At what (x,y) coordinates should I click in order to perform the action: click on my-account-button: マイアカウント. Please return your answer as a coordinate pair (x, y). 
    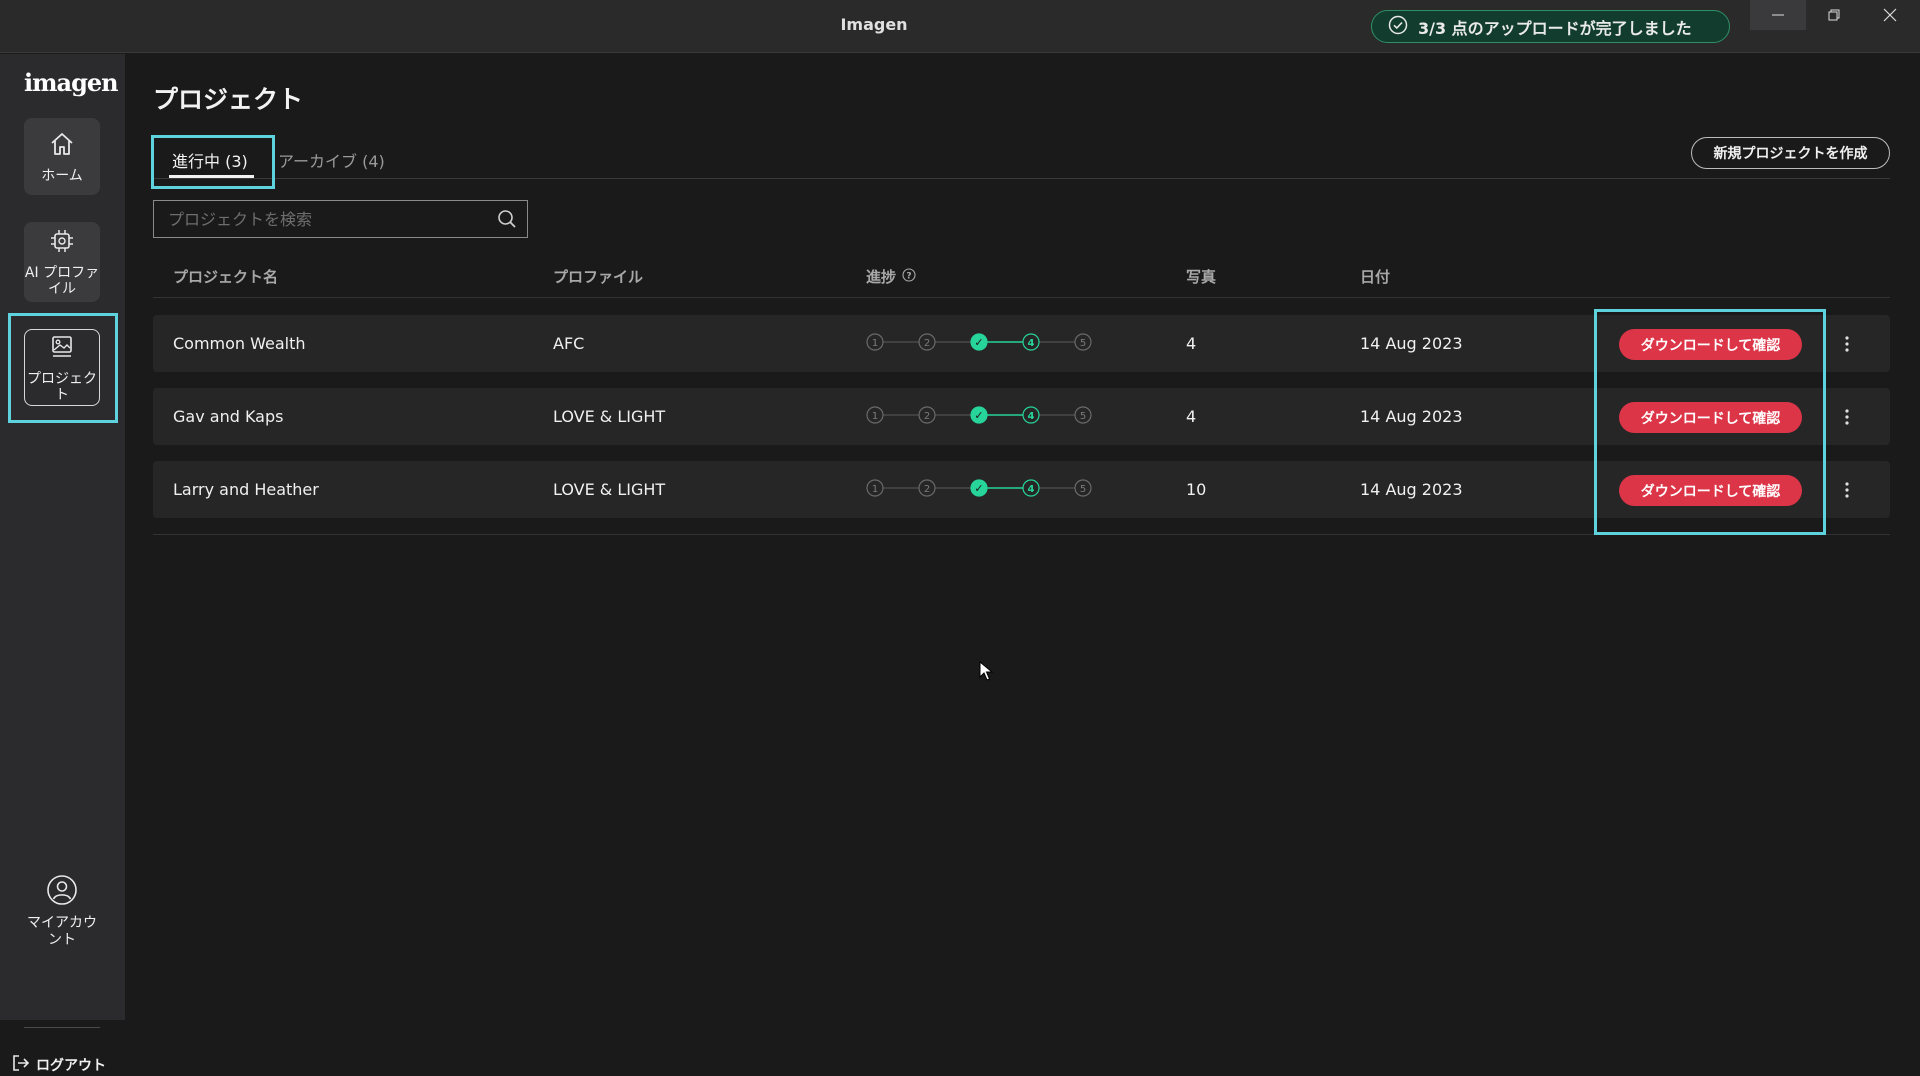
    Looking at the image, I should click on (62, 911).